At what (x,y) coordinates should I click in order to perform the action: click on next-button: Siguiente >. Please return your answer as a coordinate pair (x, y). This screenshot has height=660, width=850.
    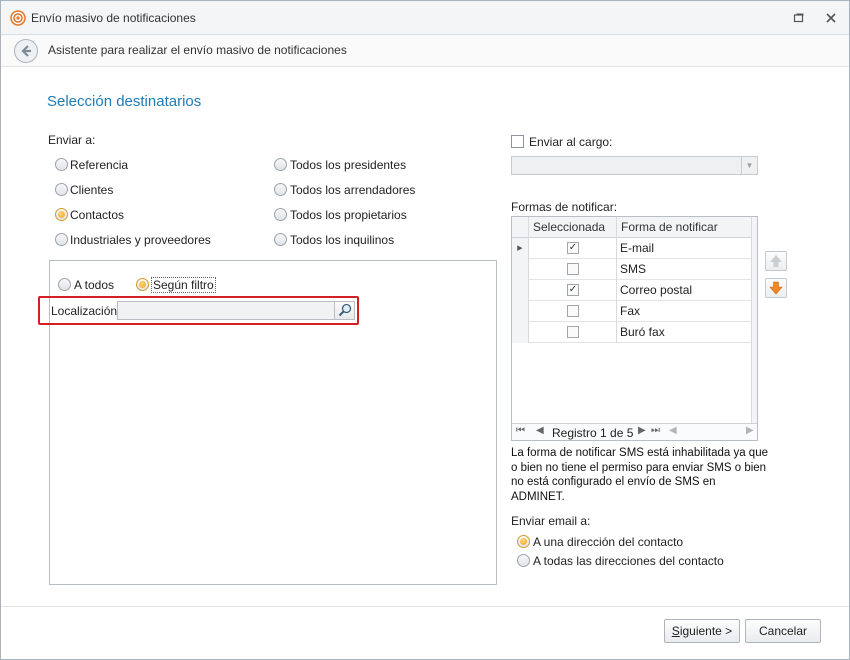
    Looking at the image, I should click on (702, 631).